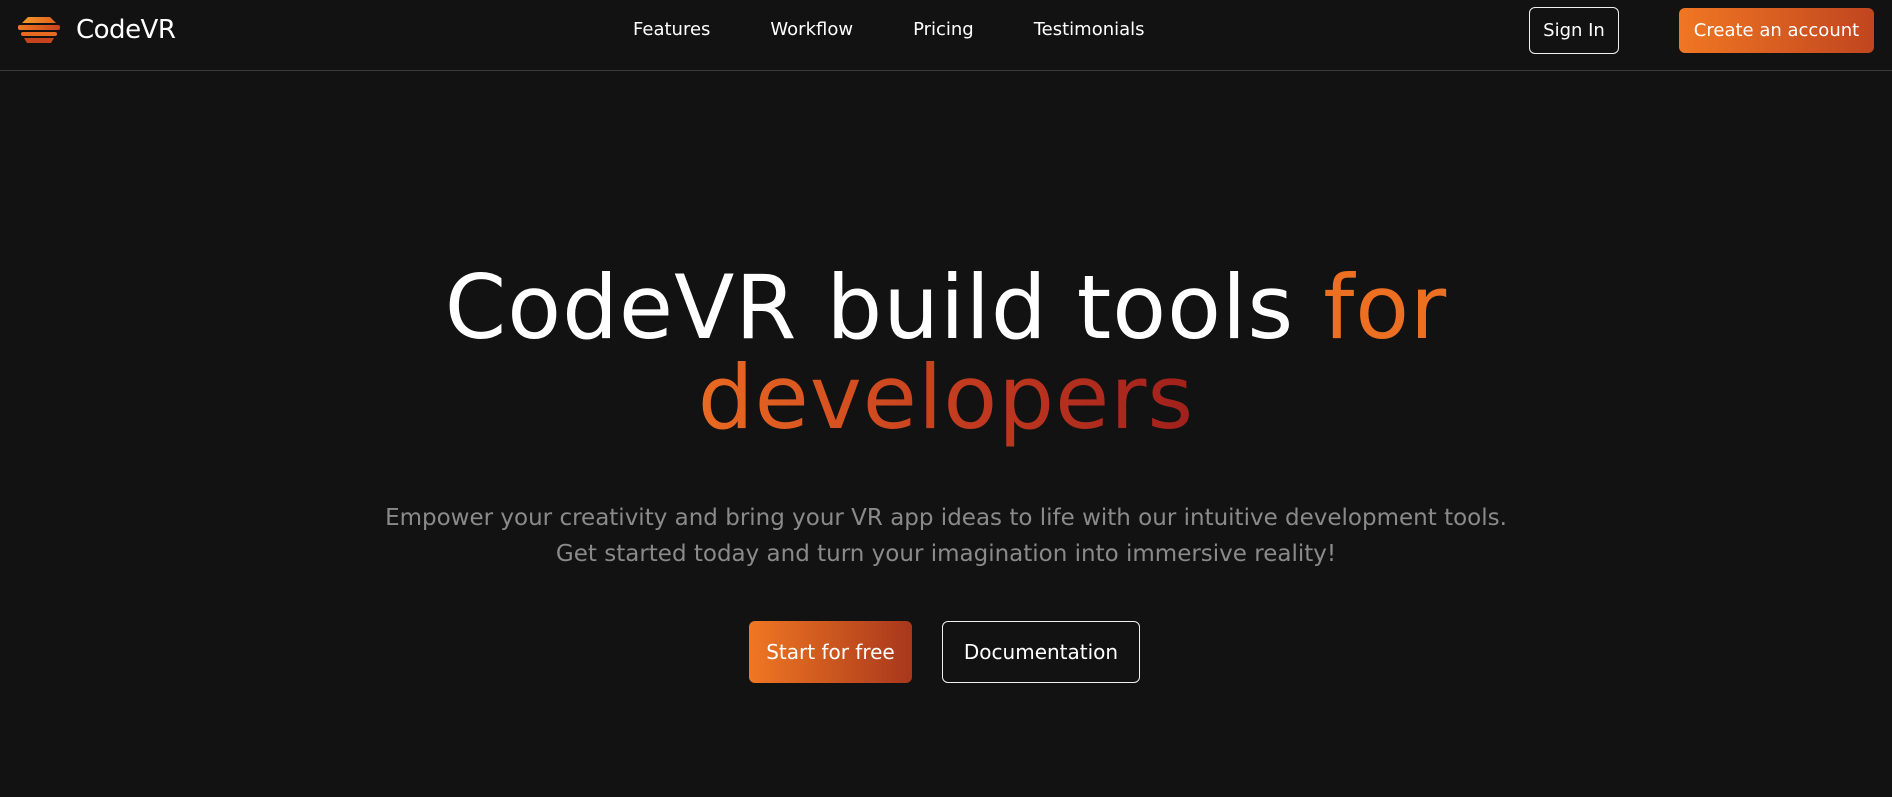  What do you see at coordinates (671, 29) in the screenshot?
I see `nav-link-features: Features` at bounding box center [671, 29].